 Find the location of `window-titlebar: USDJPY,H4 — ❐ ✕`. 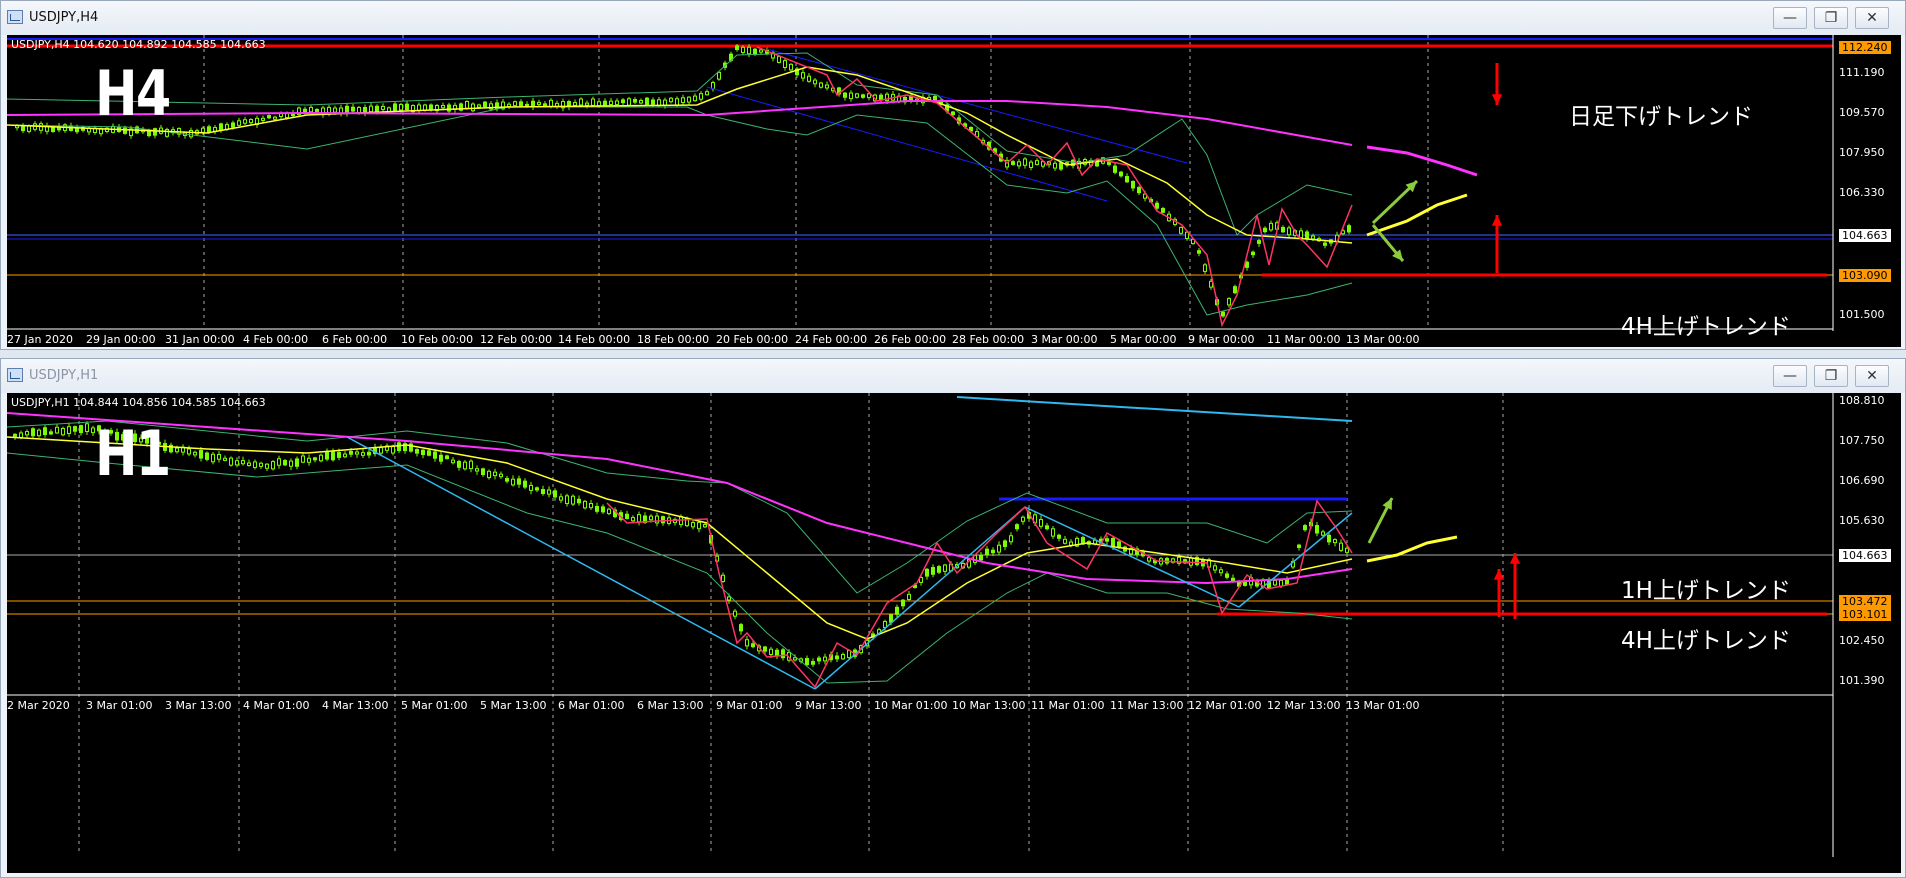

window-titlebar: USDJPY,H4 — ❐ ✕ is located at coordinates (953, 18).